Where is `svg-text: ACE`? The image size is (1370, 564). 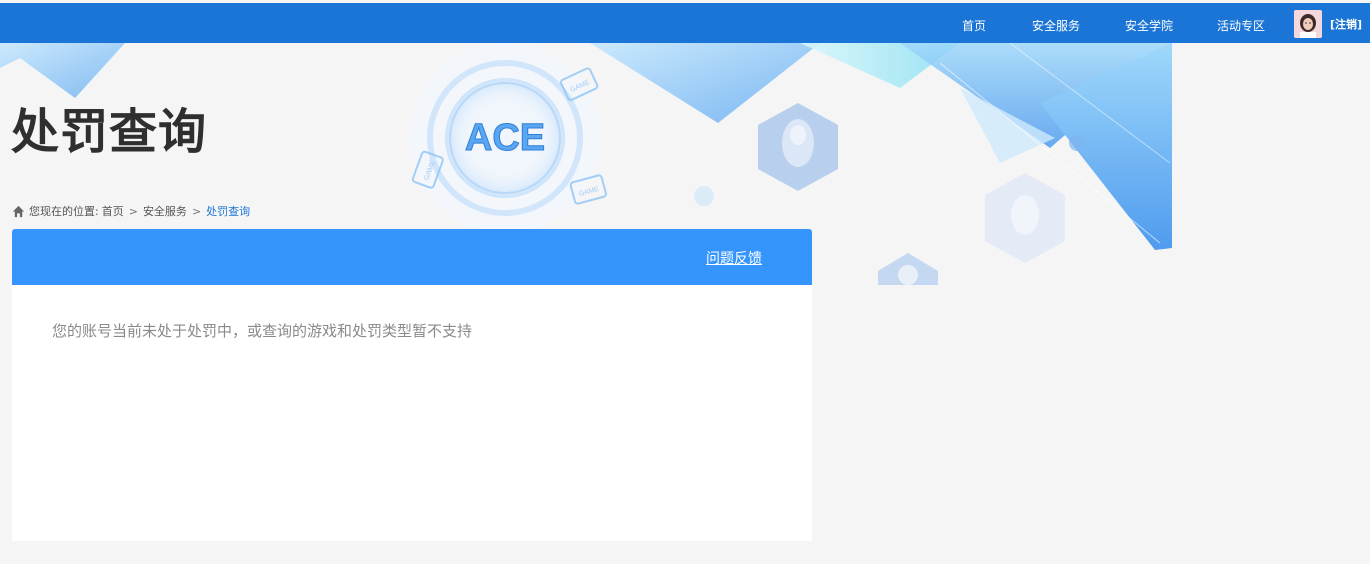 svg-text: ACE is located at coordinates (505, 138).